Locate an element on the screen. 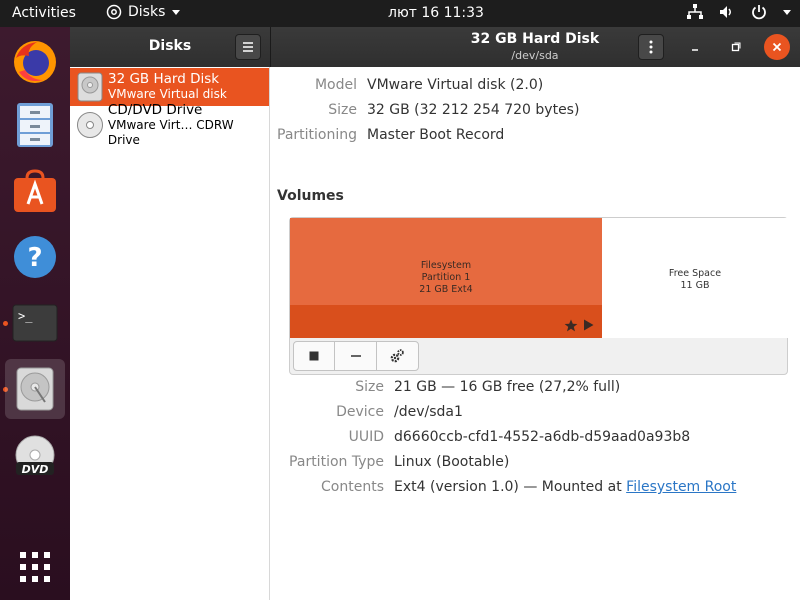 Image resolution: width=800 pixels, height=600 pixels. close-button is located at coordinates (777, 47).